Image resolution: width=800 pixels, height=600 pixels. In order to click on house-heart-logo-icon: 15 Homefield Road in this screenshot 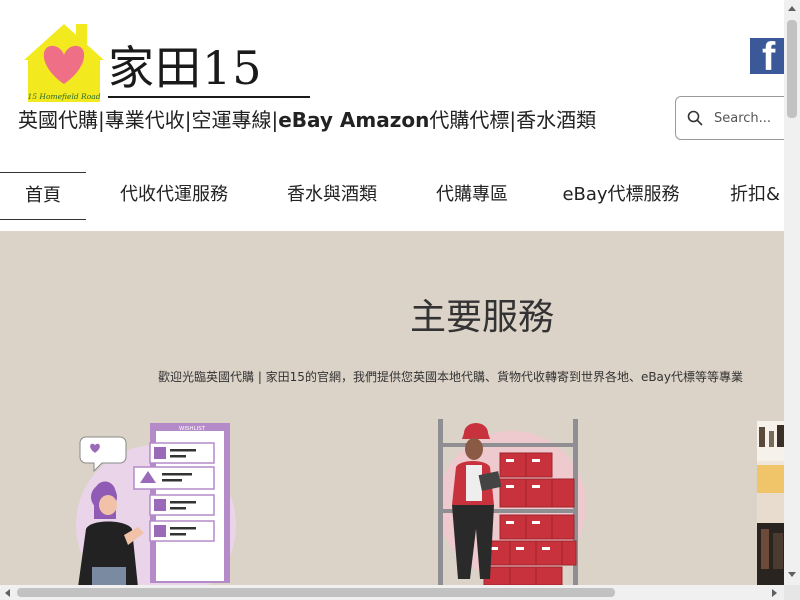, I will do `click(64, 63)`.